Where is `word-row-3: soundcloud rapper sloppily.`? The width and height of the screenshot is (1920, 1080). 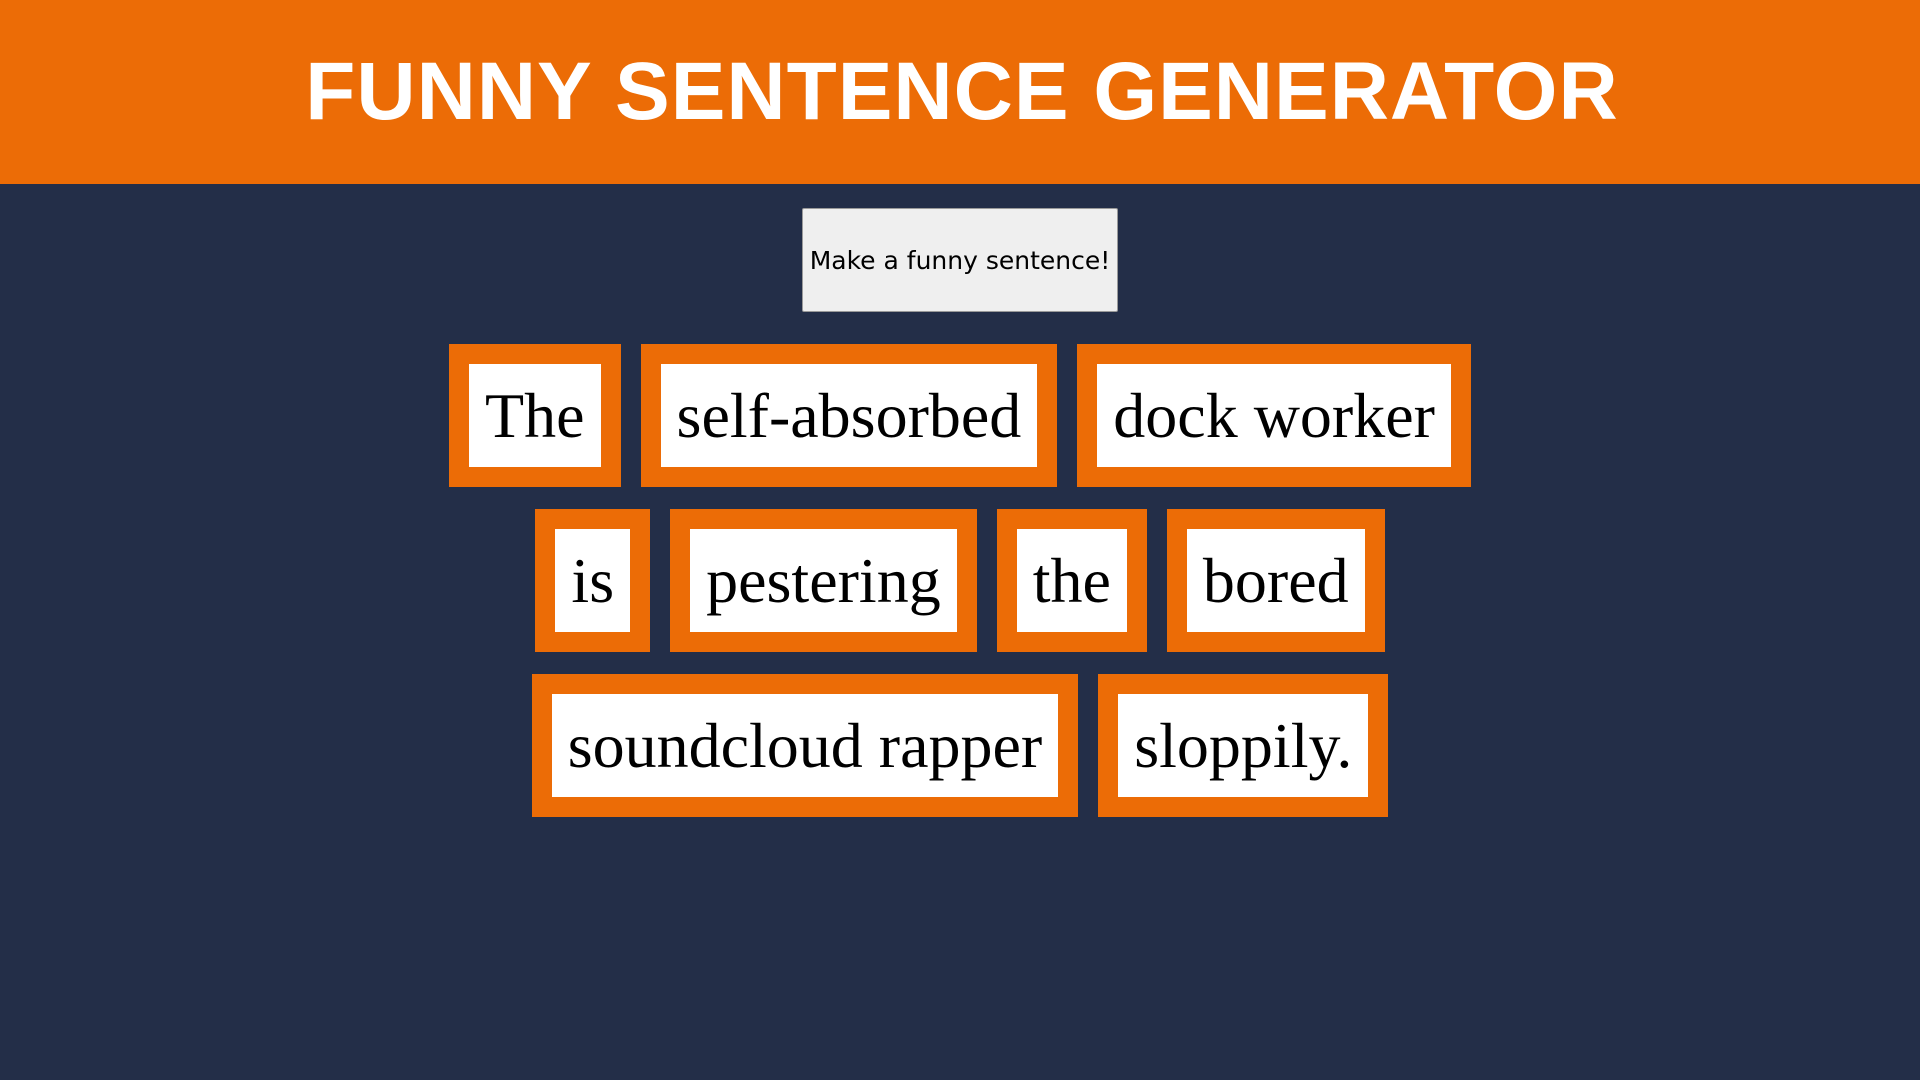 word-row-3: soundcloud rapper sloppily. is located at coordinates (960, 745).